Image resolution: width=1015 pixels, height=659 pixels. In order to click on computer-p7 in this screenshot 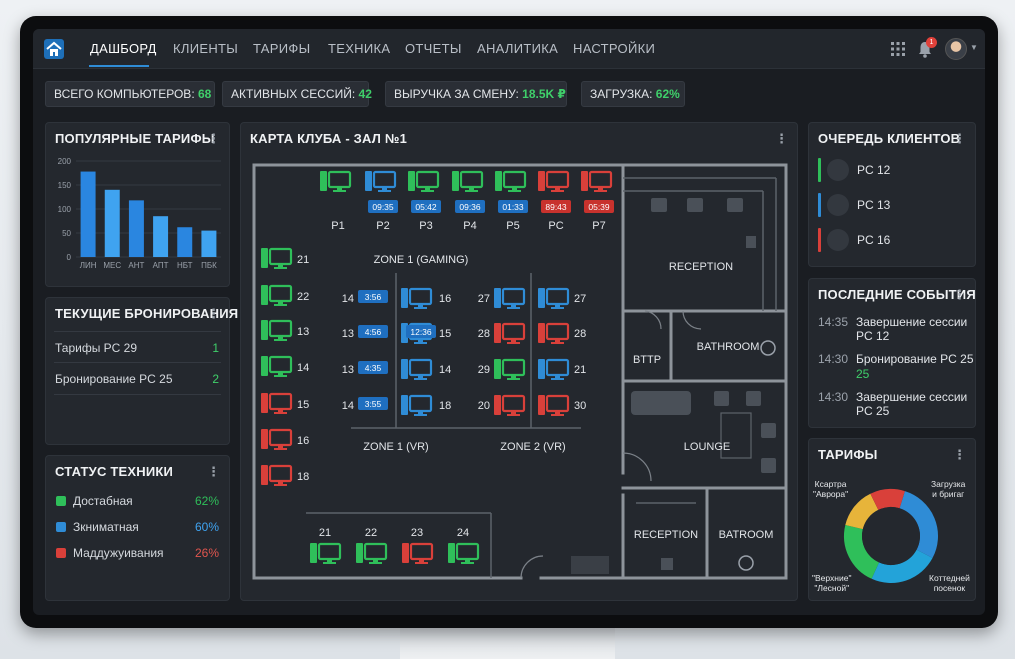, I will do `click(597, 181)`.